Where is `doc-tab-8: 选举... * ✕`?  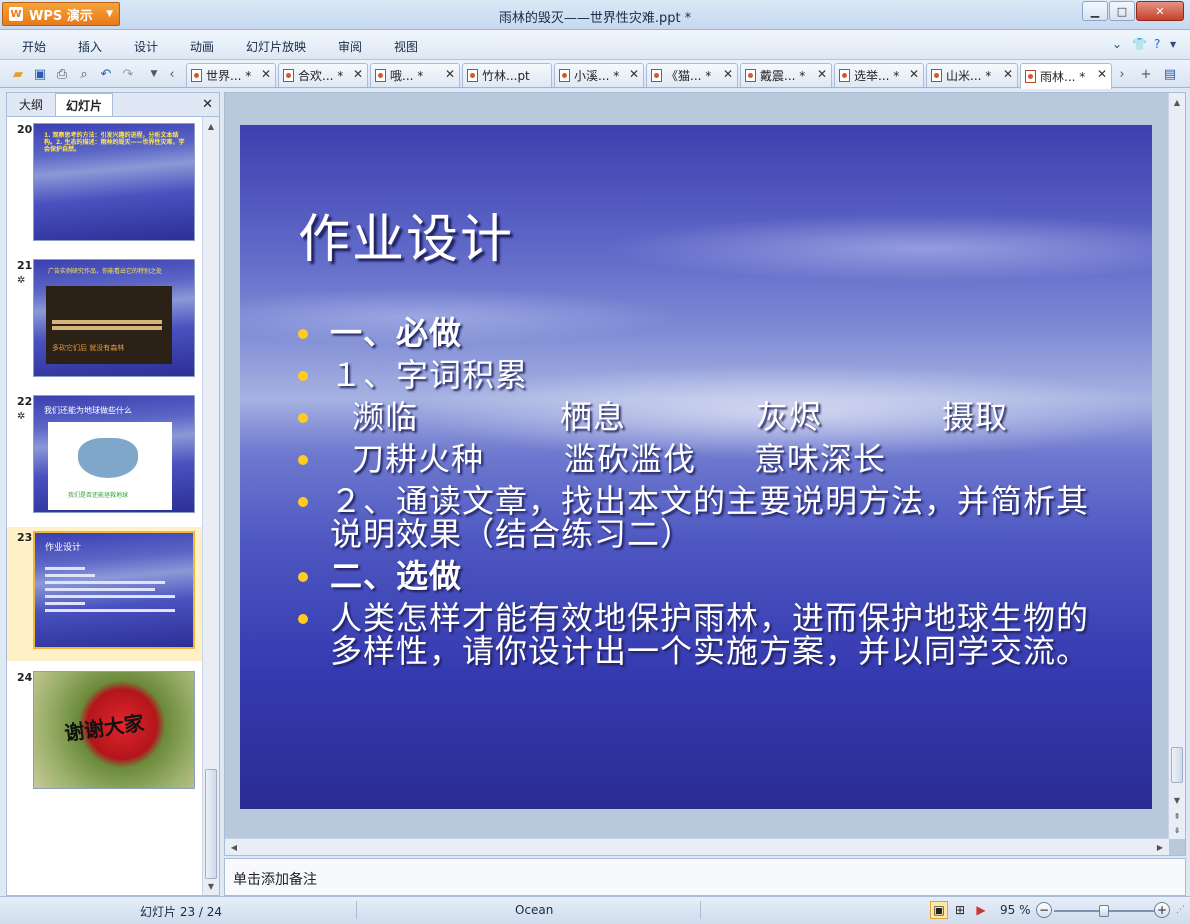
doc-tab-8: 选举... * ✕ is located at coordinates (879, 75).